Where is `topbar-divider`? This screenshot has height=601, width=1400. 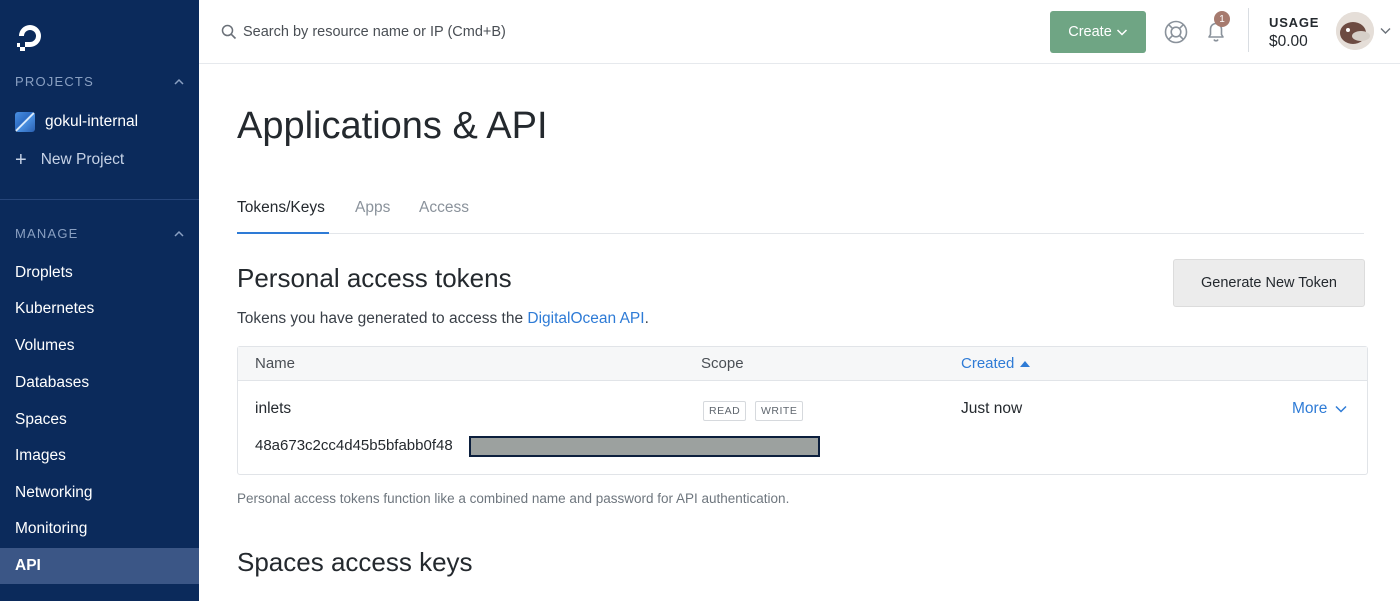
topbar-divider is located at coordinates (1248, 30).